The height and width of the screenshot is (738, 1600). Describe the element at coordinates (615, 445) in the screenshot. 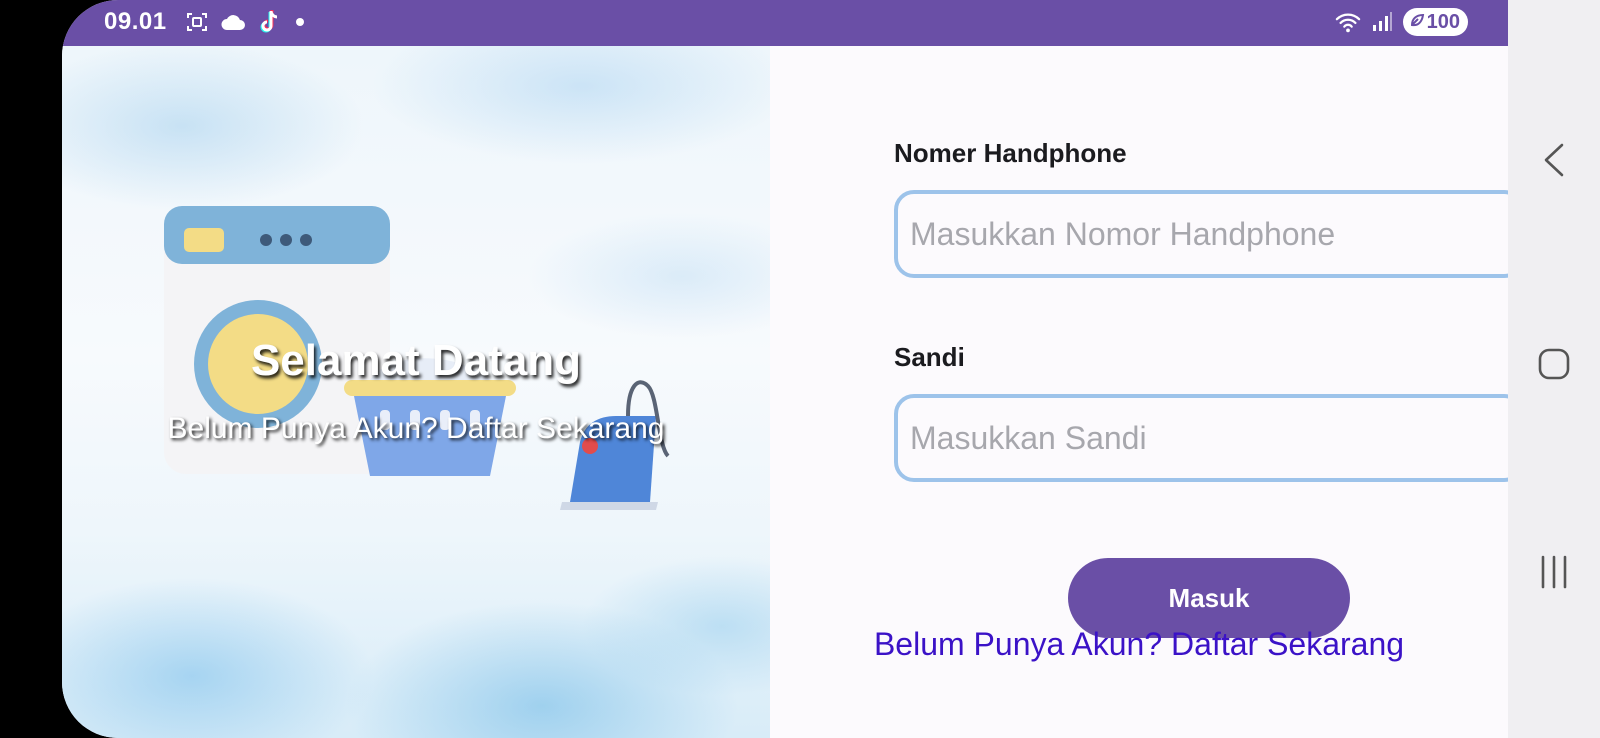

I see `iron-image` at that location.